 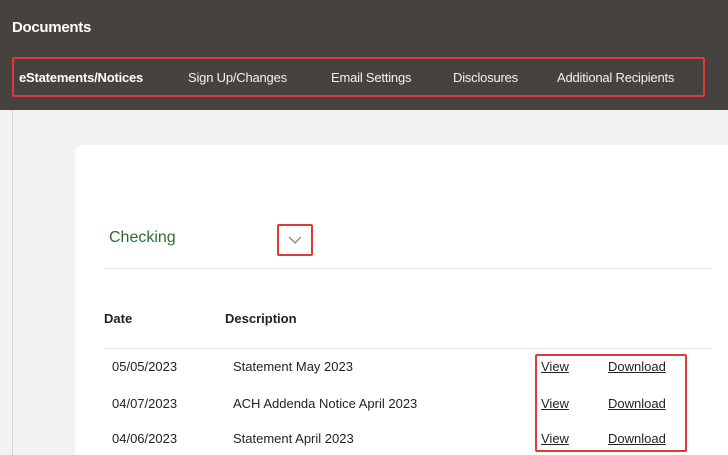 What do you see at coordinates (364, 24) in the screenshot?
I see `header-bar: Documents` at bounding box center [364, 24].